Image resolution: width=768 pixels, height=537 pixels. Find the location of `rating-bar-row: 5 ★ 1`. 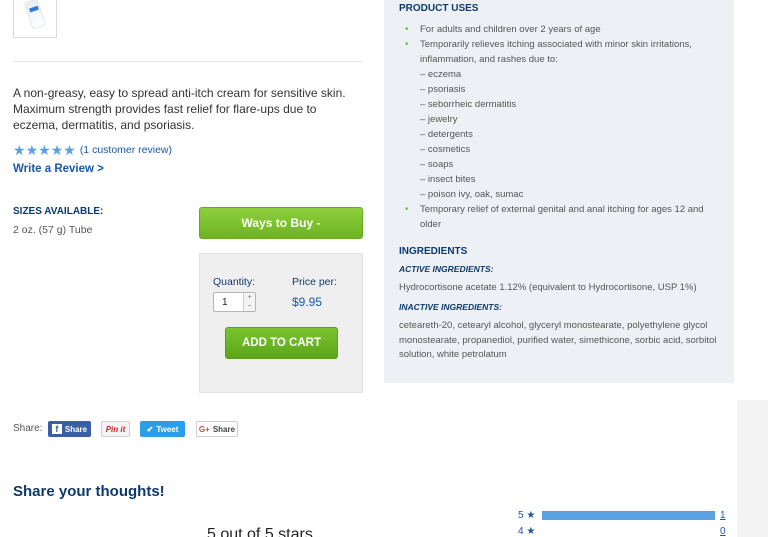

rating-bar-row: 5 ★ 1 is located at coordinates (622, 515).